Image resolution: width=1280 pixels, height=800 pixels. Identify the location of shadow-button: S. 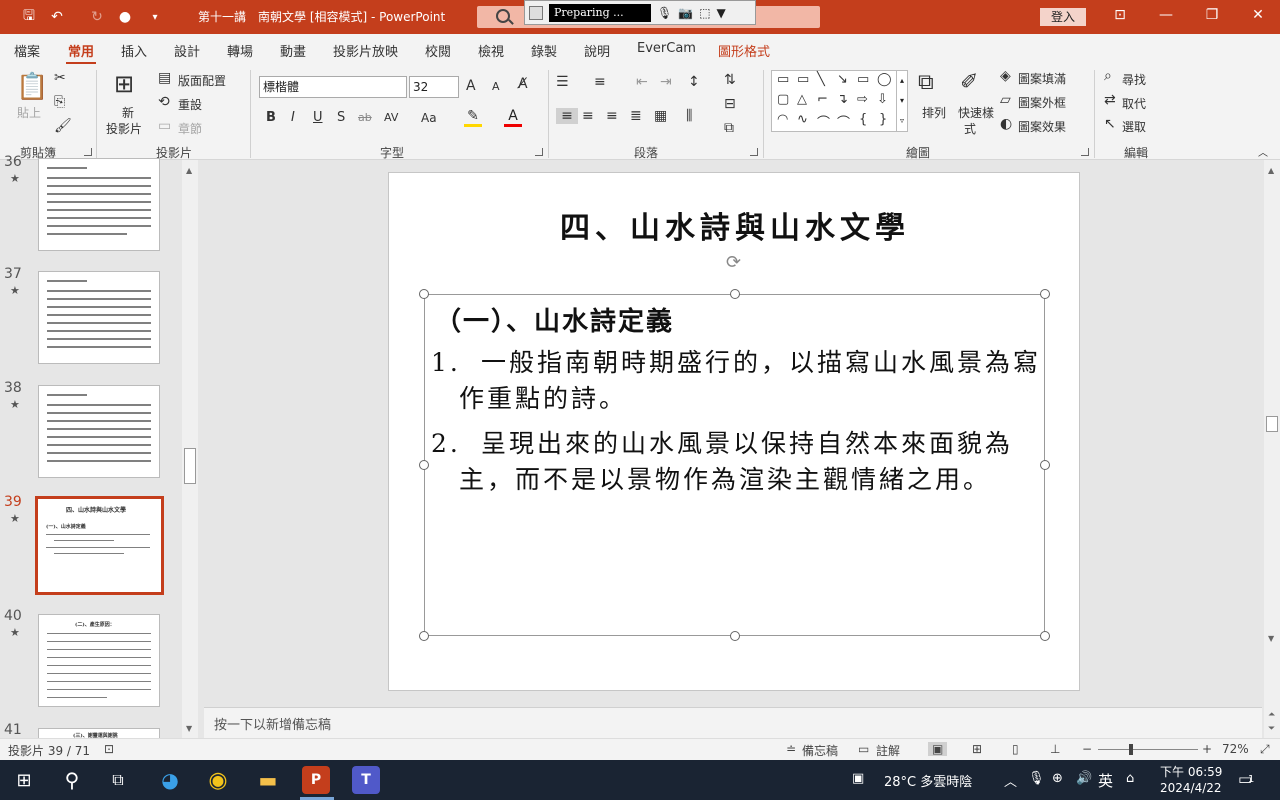
(341, 117).